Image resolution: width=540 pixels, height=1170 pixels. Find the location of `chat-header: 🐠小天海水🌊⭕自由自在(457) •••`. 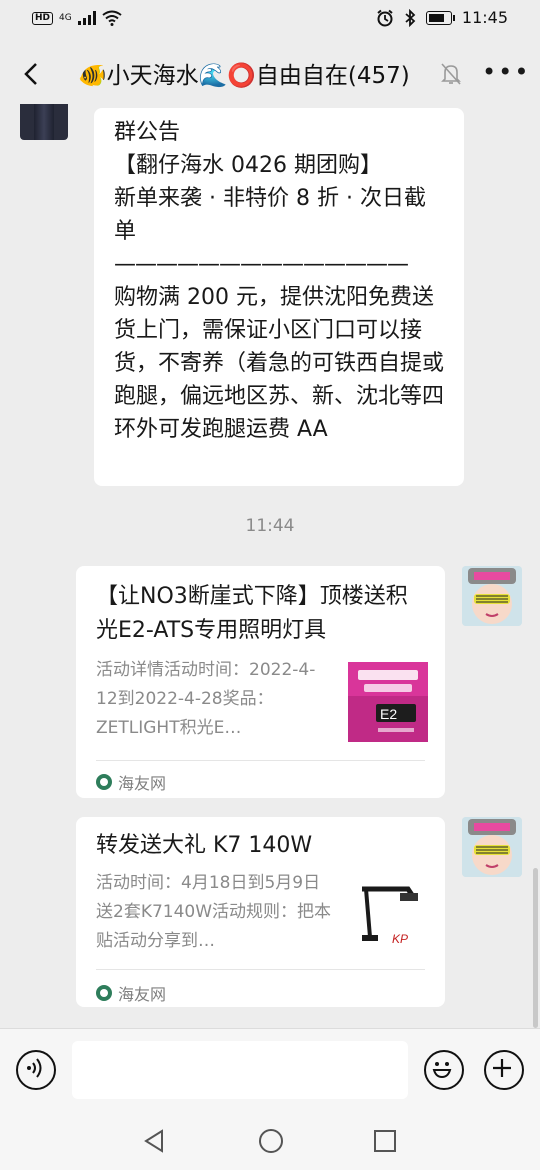

chat-header: 🐠小天海水🌊⭕自由自在(457) ••• is located at coordinates (270, 74).